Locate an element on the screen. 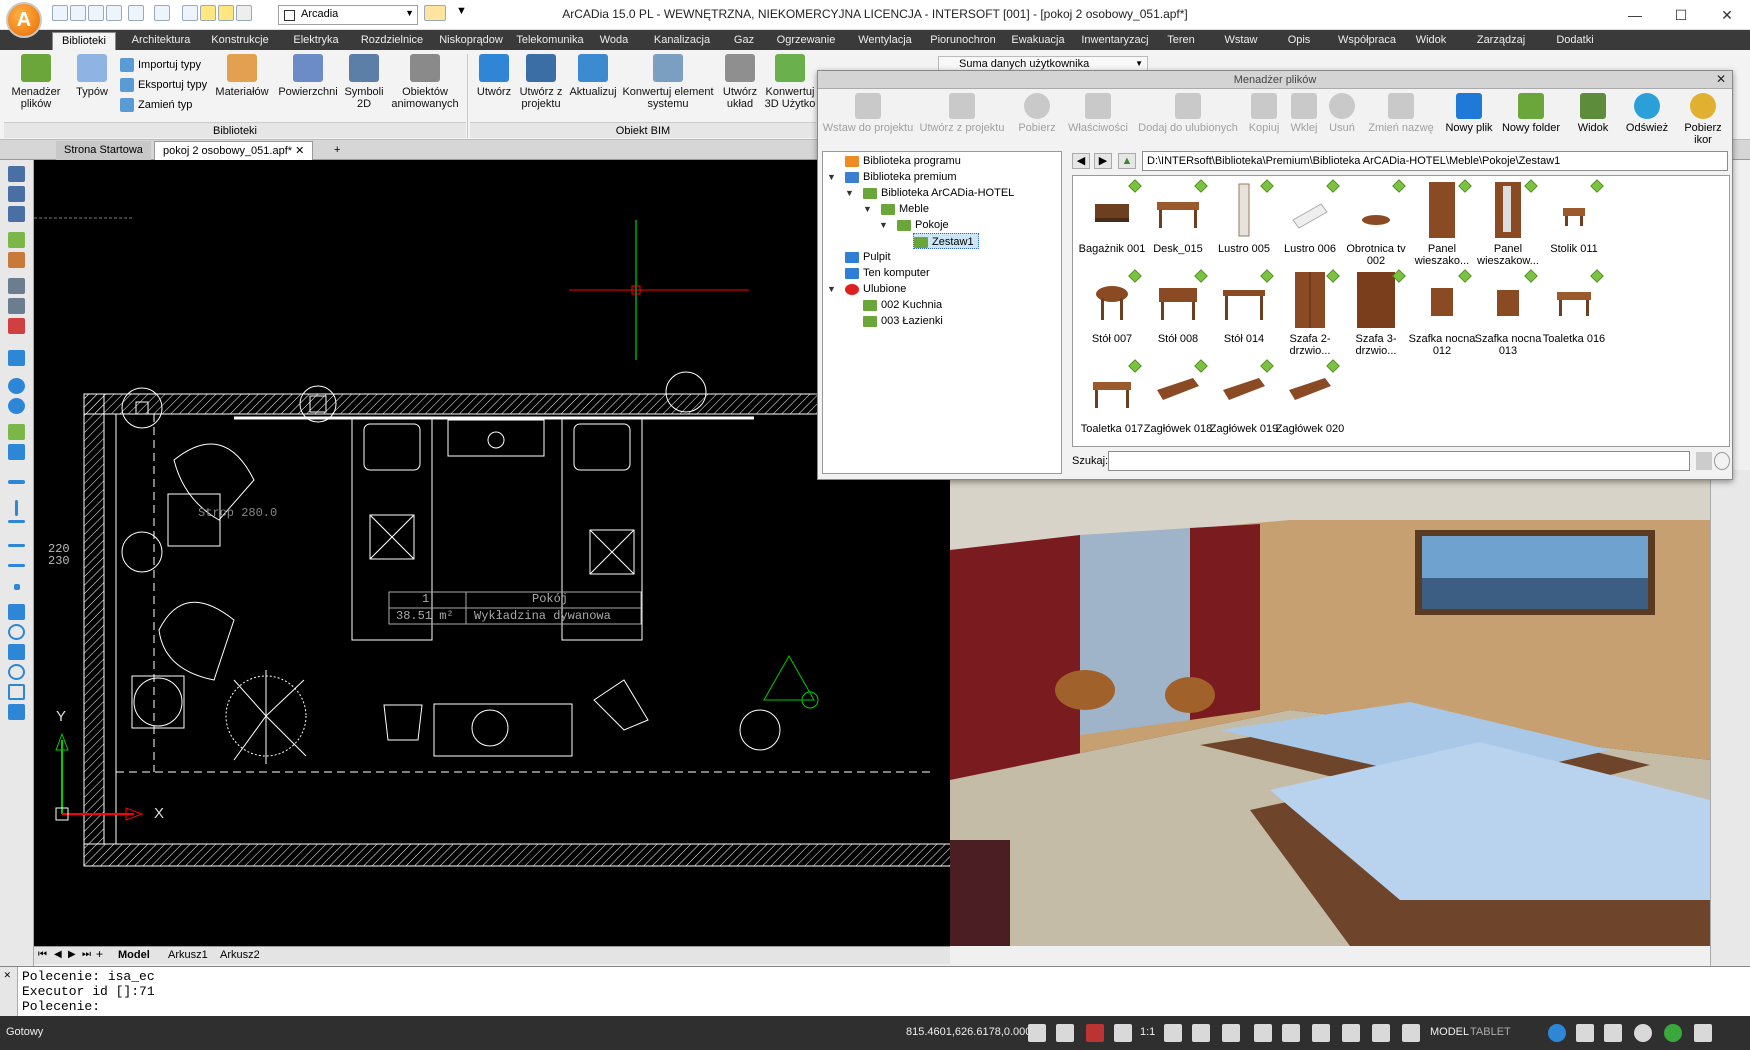  tree-node-pokoje: ▼ Pokoje is located at coordinates (914, 225).